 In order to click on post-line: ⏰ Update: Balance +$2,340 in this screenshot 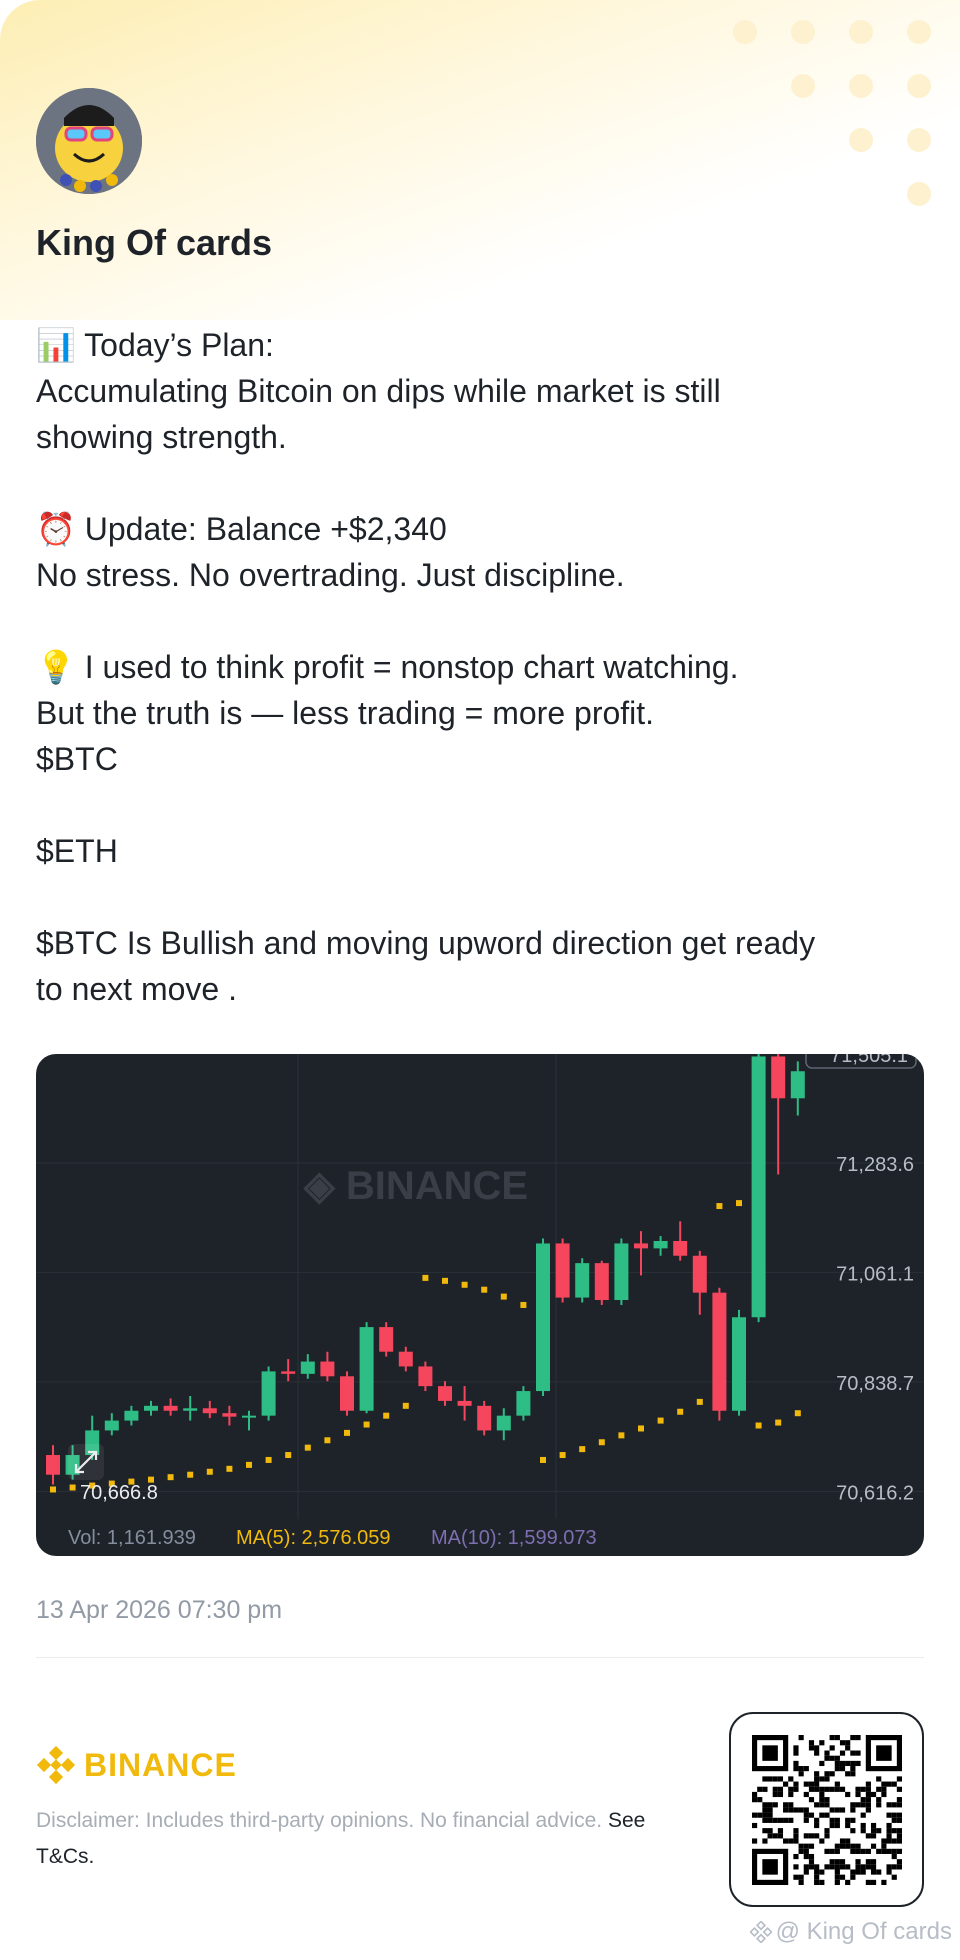, I will do `click(241, 529)`.